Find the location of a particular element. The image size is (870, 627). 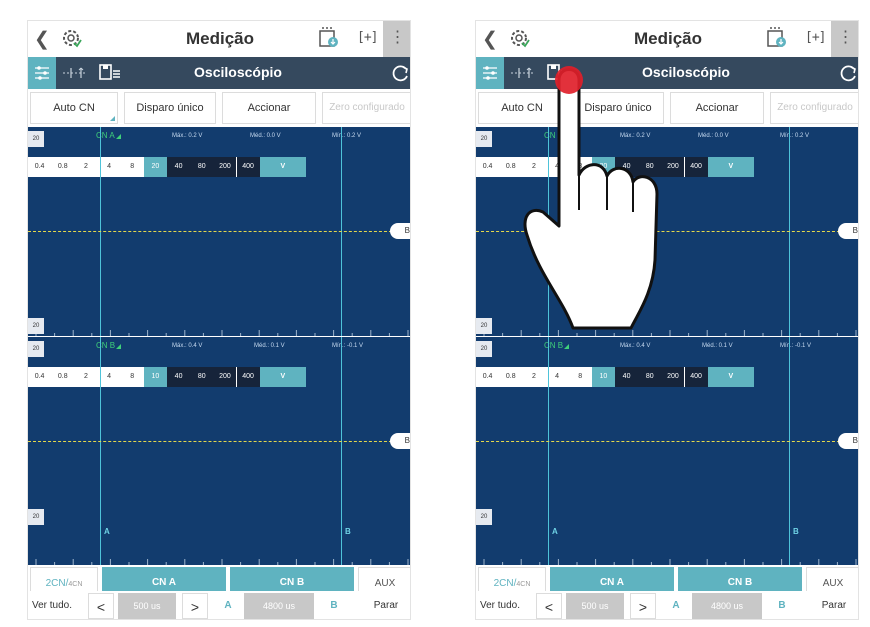

single-trigger-button: Disparo único is located at coordinates (170, 108).